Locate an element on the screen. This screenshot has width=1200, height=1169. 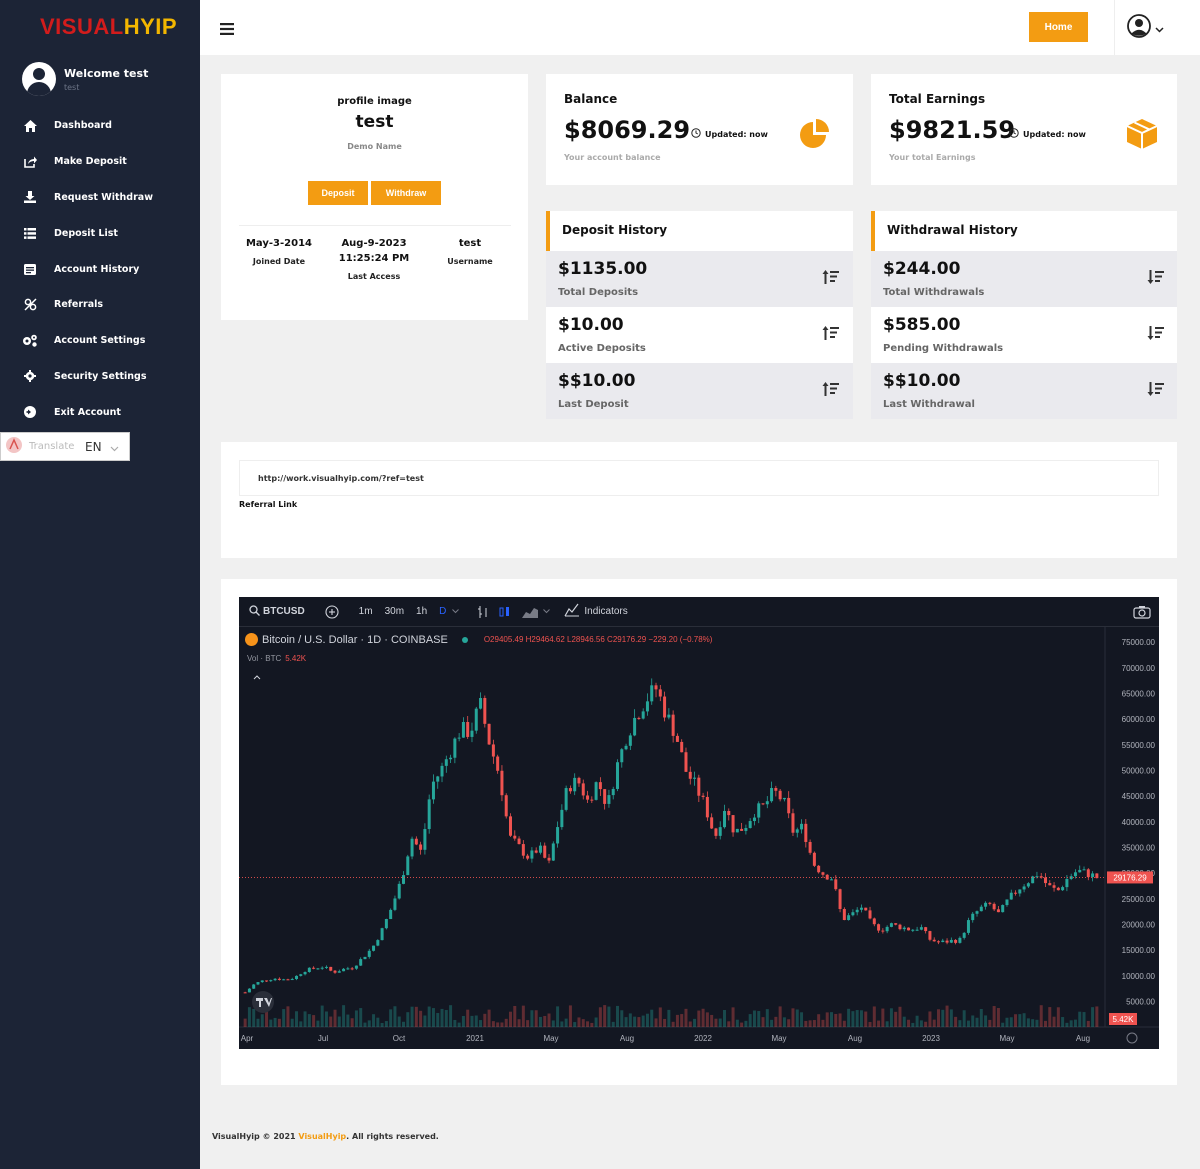
user-menu is located at coordinates (1157, 27).